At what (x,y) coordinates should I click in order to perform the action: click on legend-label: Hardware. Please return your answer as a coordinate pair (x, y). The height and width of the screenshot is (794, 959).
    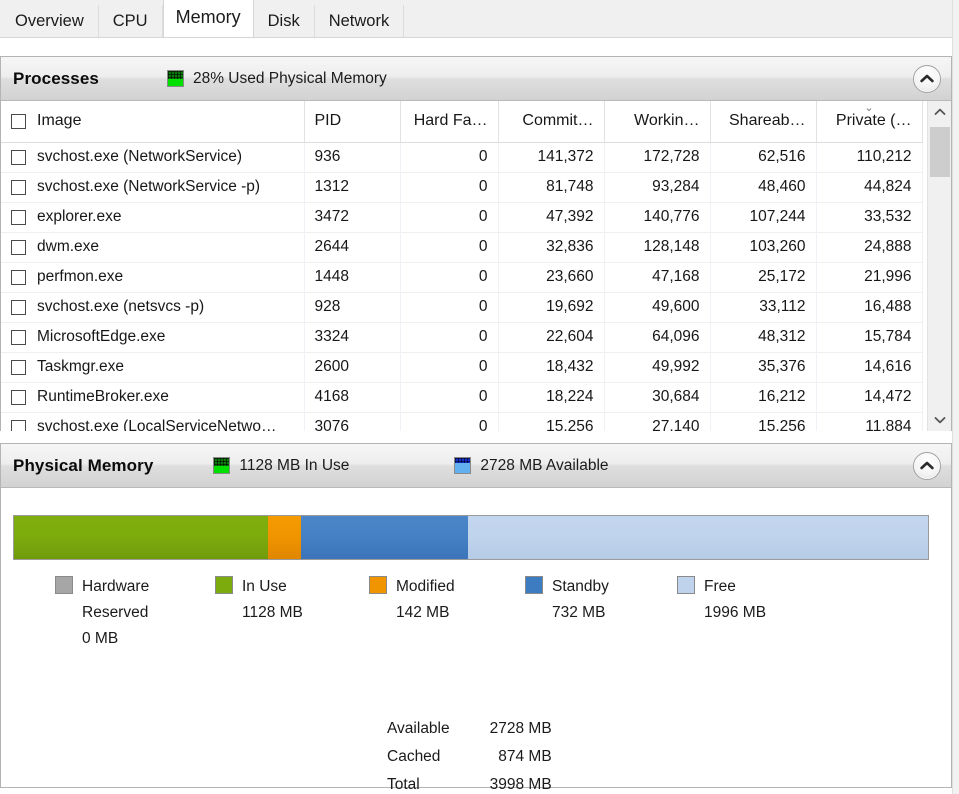
    Looking at the image, I should click on (116, 586).